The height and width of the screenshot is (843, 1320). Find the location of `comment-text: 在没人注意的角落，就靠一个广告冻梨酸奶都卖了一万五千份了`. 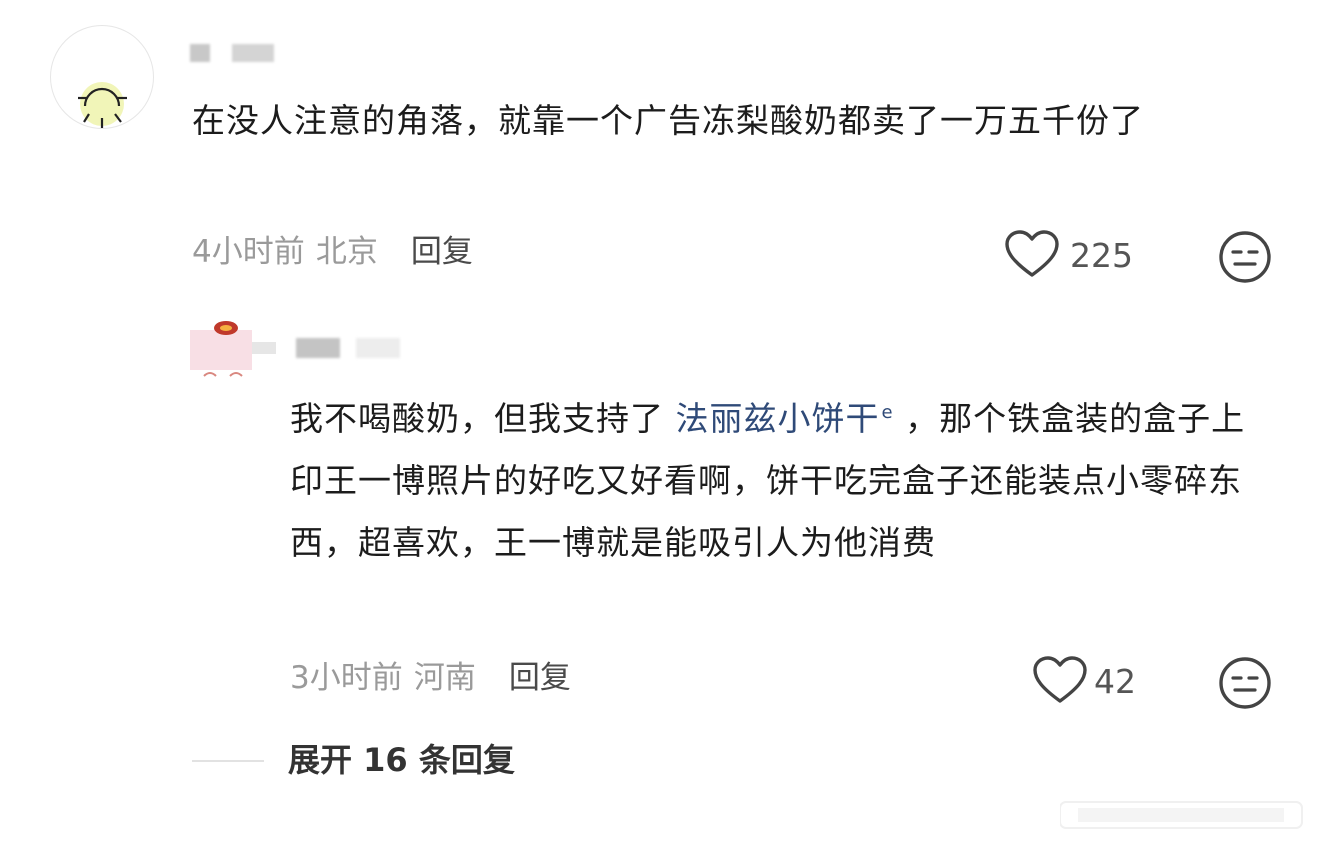

comment-text: 在没人注意的角落，就靠一个广告冻梨酸奶都卖了一万五千份了 is located at coordinates (668, 120).